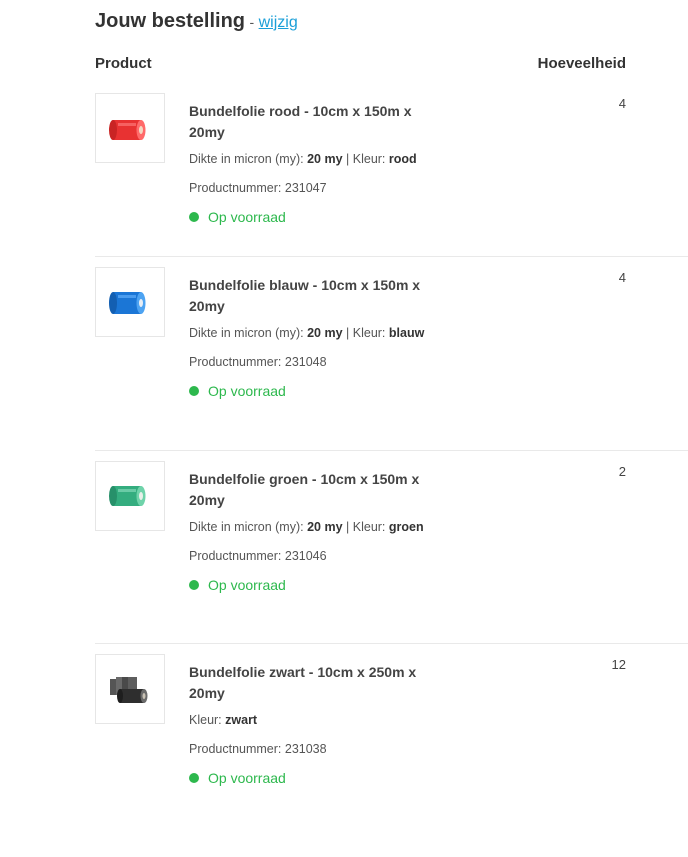 The height and width of the screenshot is (857, 688). I want to click on column-header-quantity: Hoeveelheid, so click(581, 63).